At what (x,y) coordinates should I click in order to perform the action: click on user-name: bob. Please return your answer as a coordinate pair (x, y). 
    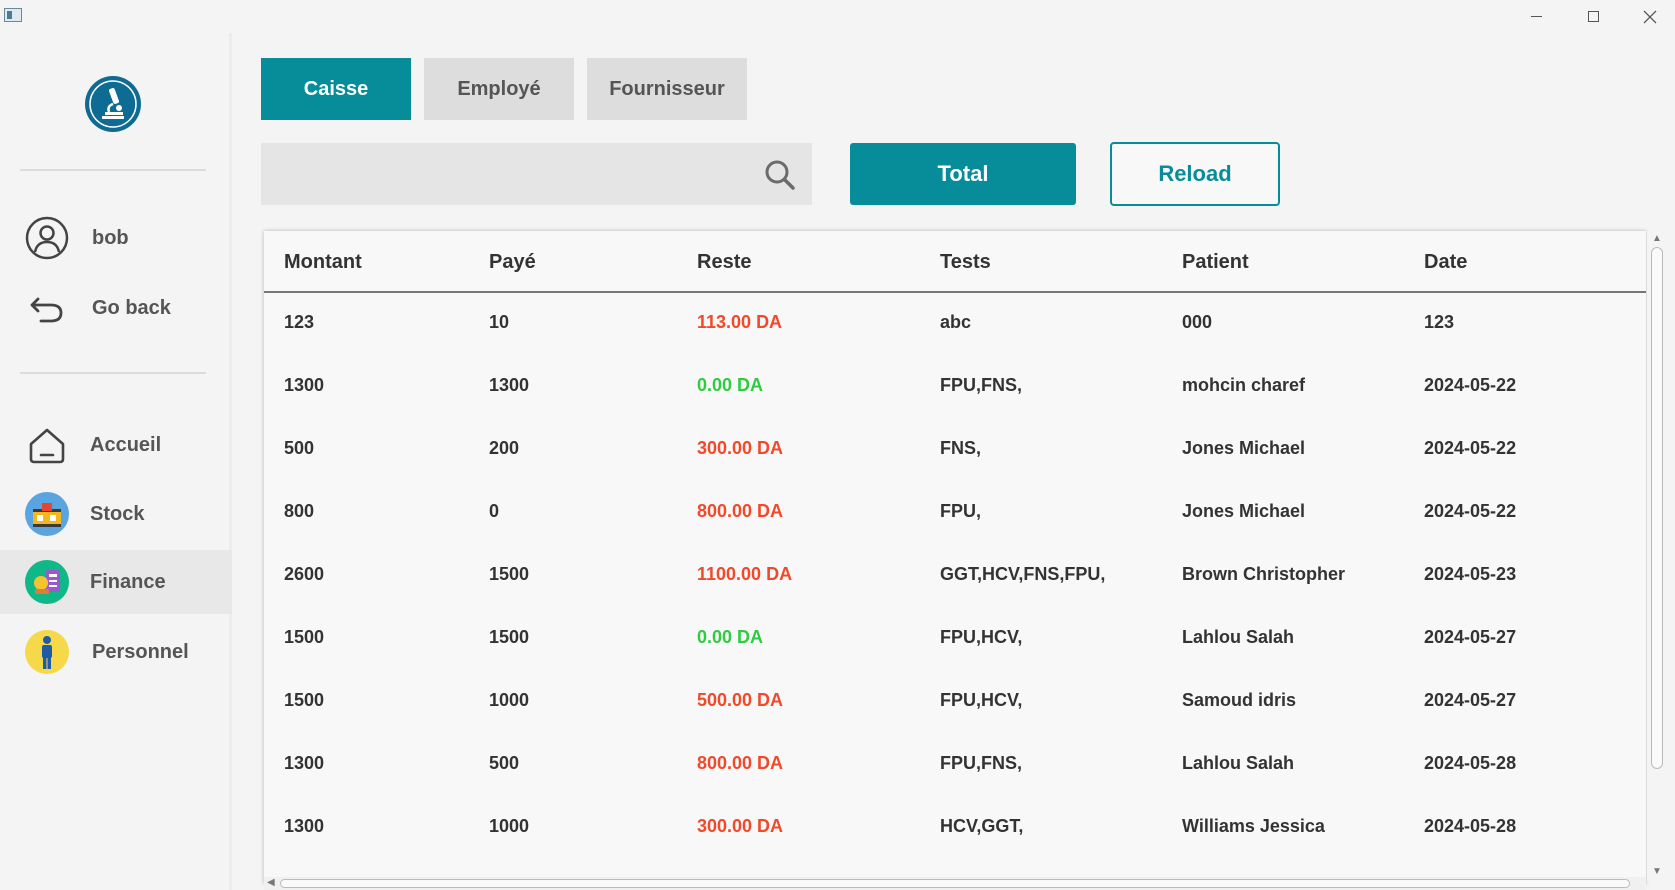
    Looking at the image, I should click on (110, 237).